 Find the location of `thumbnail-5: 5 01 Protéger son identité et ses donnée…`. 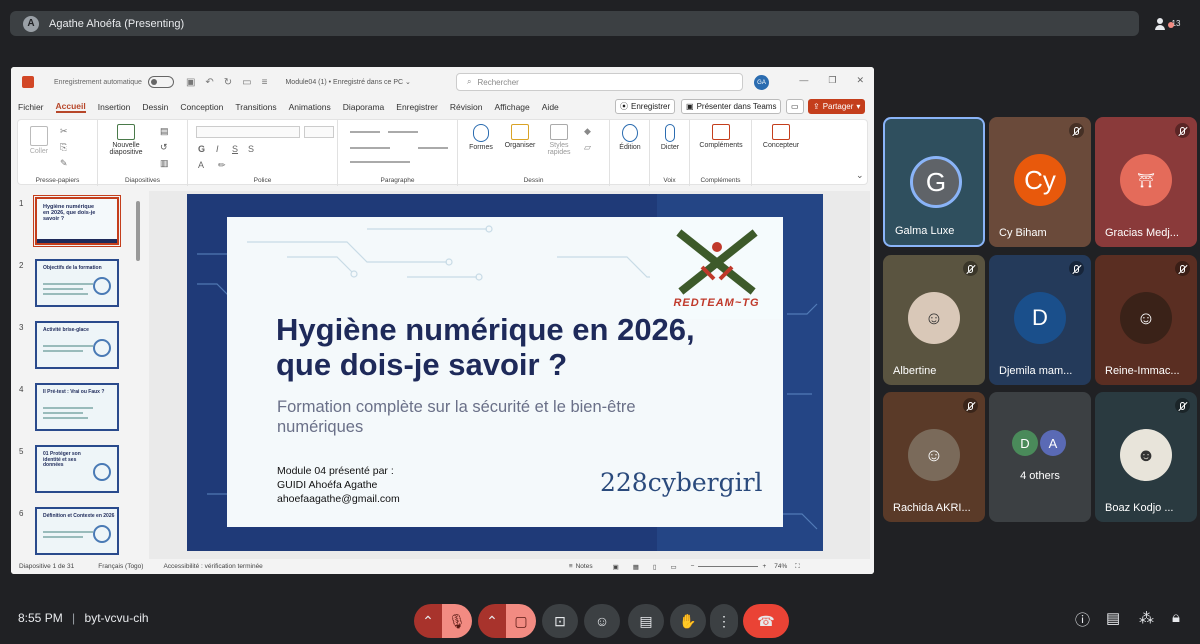

thumbnail-5: 5 01 Protéger son identité et ses donnée… is located at coordinates (73, 471).